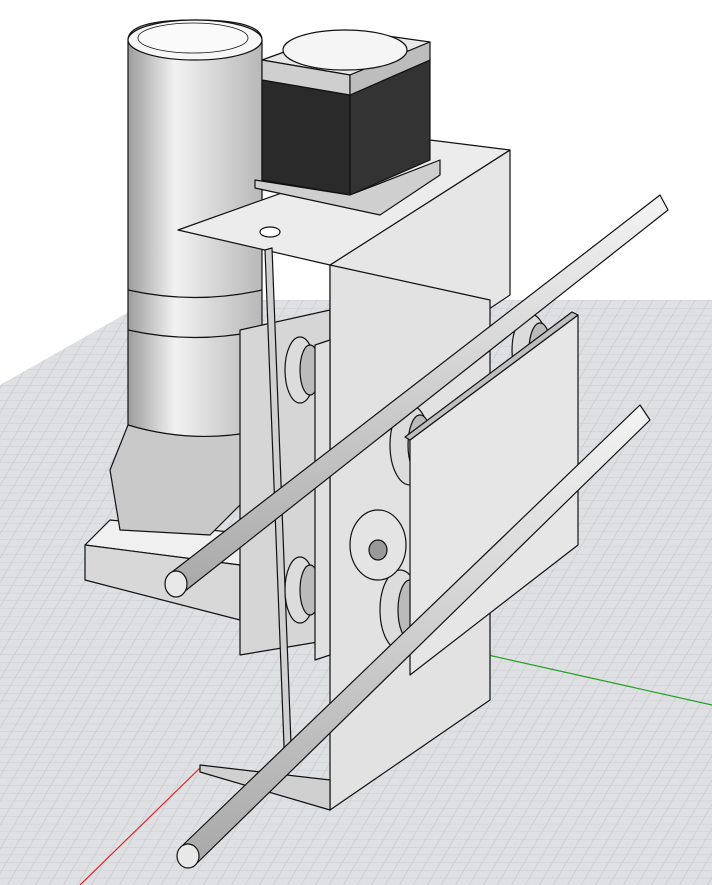 This screenshot has width=712, height=885. What do you see at coordinates (186, 277) in the screenshot?
I see `spindle-motor` at bounding box center [186, 277].